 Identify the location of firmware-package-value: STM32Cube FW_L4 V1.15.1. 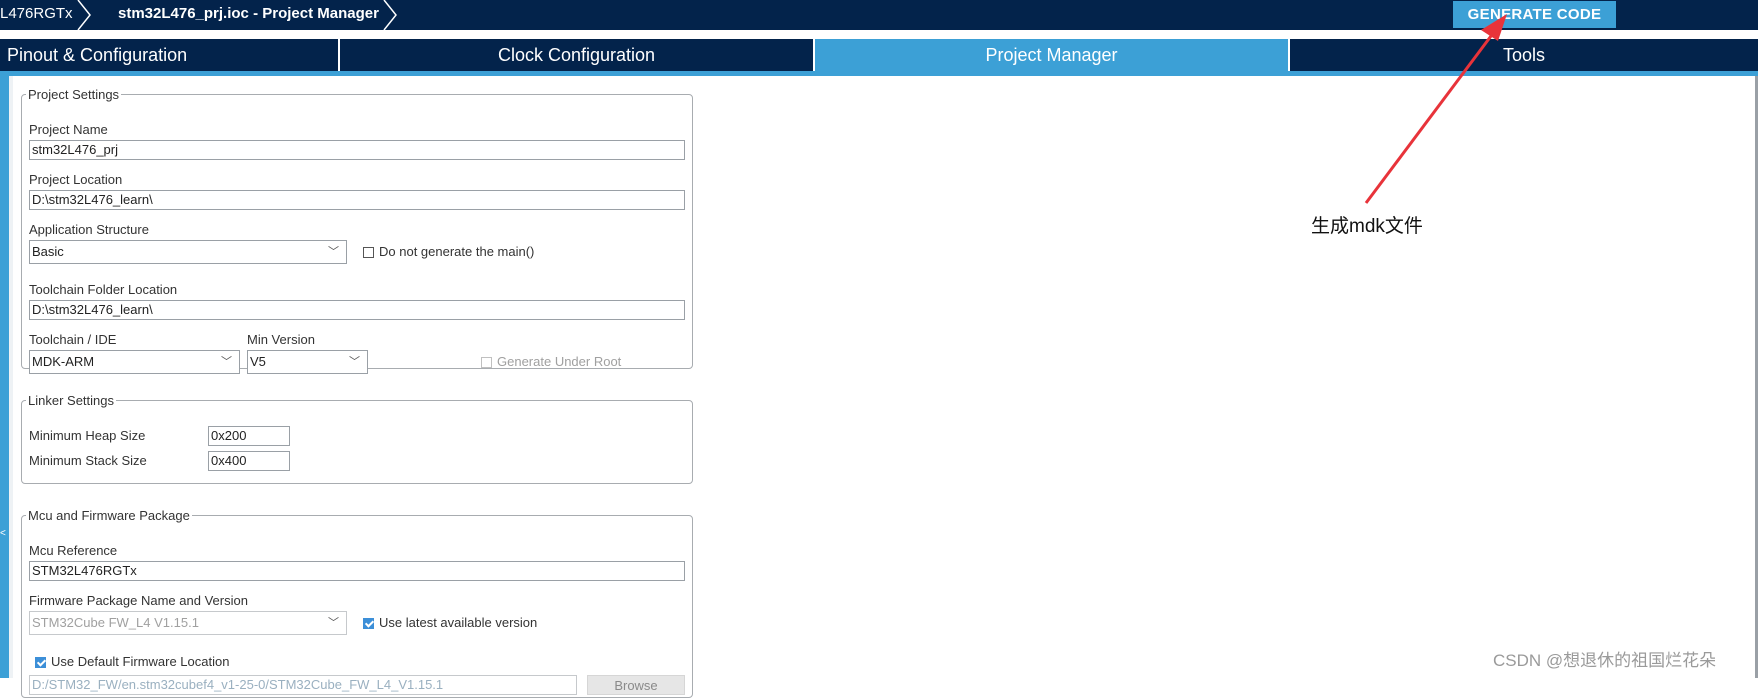
(115, 622).